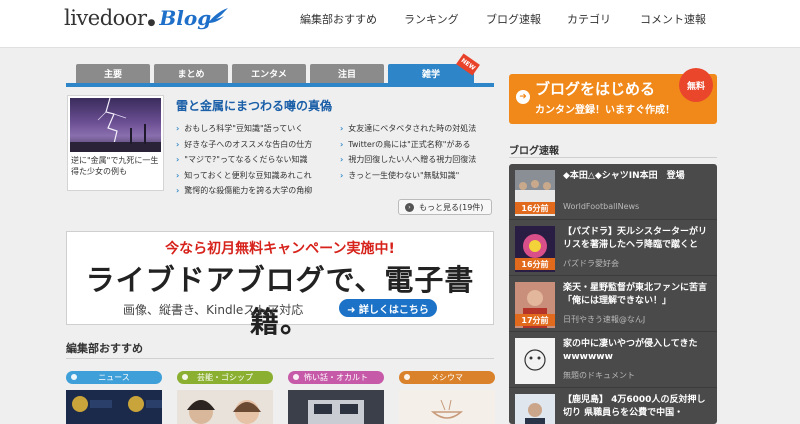 The width and height of the screenshot is (800, 424). I want to click on food-thumbnail, so click(447, 407).